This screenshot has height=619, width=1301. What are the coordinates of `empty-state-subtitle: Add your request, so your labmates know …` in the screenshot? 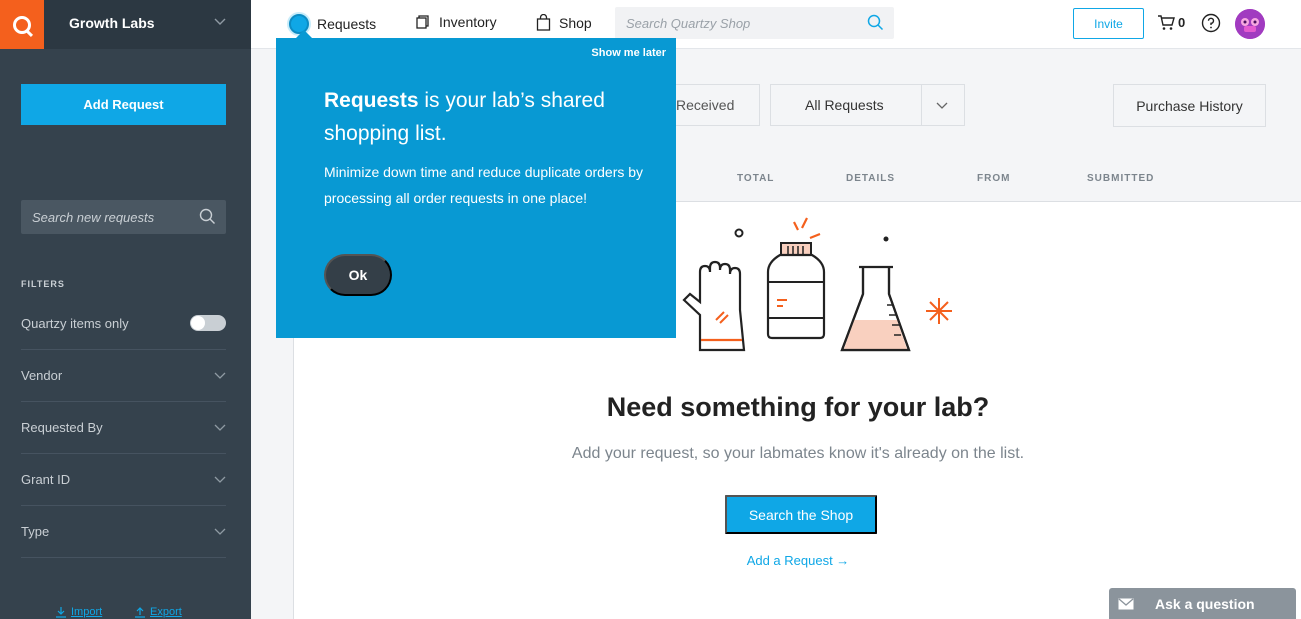 It's located at (798, 453).